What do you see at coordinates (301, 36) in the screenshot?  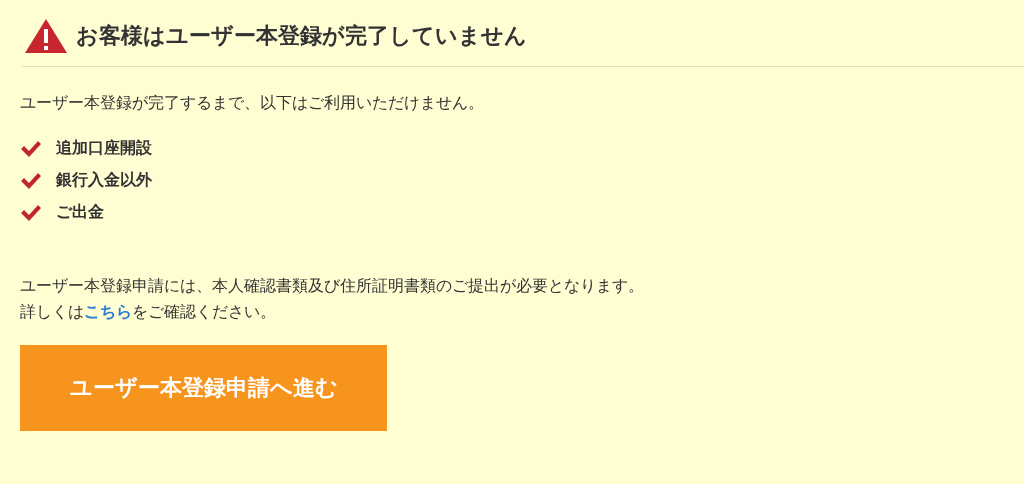 I see `alert-title: お客様はユーザー本登録が完了していません` at bounding box center [301, 36].